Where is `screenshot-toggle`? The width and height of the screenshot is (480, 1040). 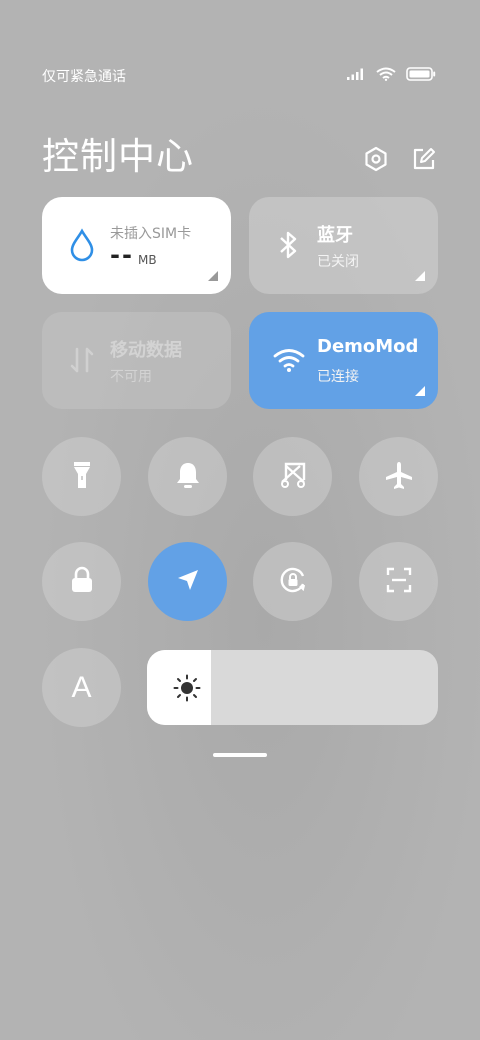 screenshot-toggle is located at coordinates (292, 476).